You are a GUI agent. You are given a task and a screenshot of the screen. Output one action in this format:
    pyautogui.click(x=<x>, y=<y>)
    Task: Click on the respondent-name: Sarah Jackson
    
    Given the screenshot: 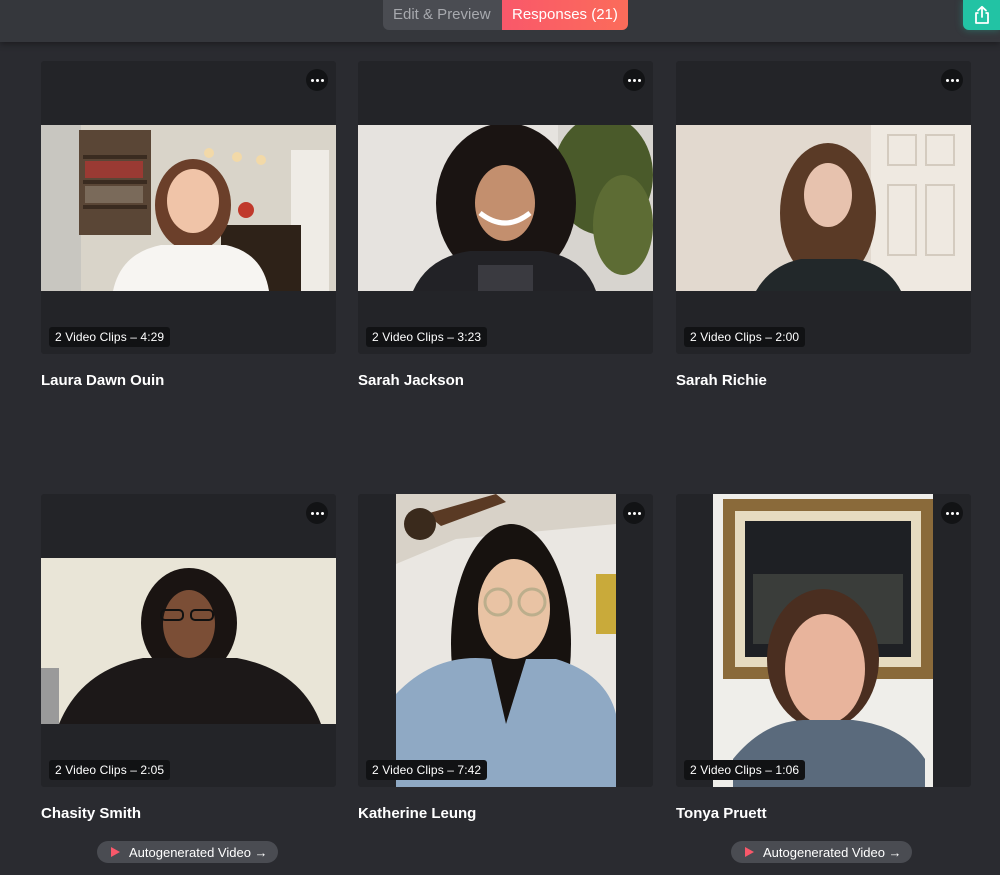 What is the action you would take?
    pyautogui.click(x=411, y=380)
    